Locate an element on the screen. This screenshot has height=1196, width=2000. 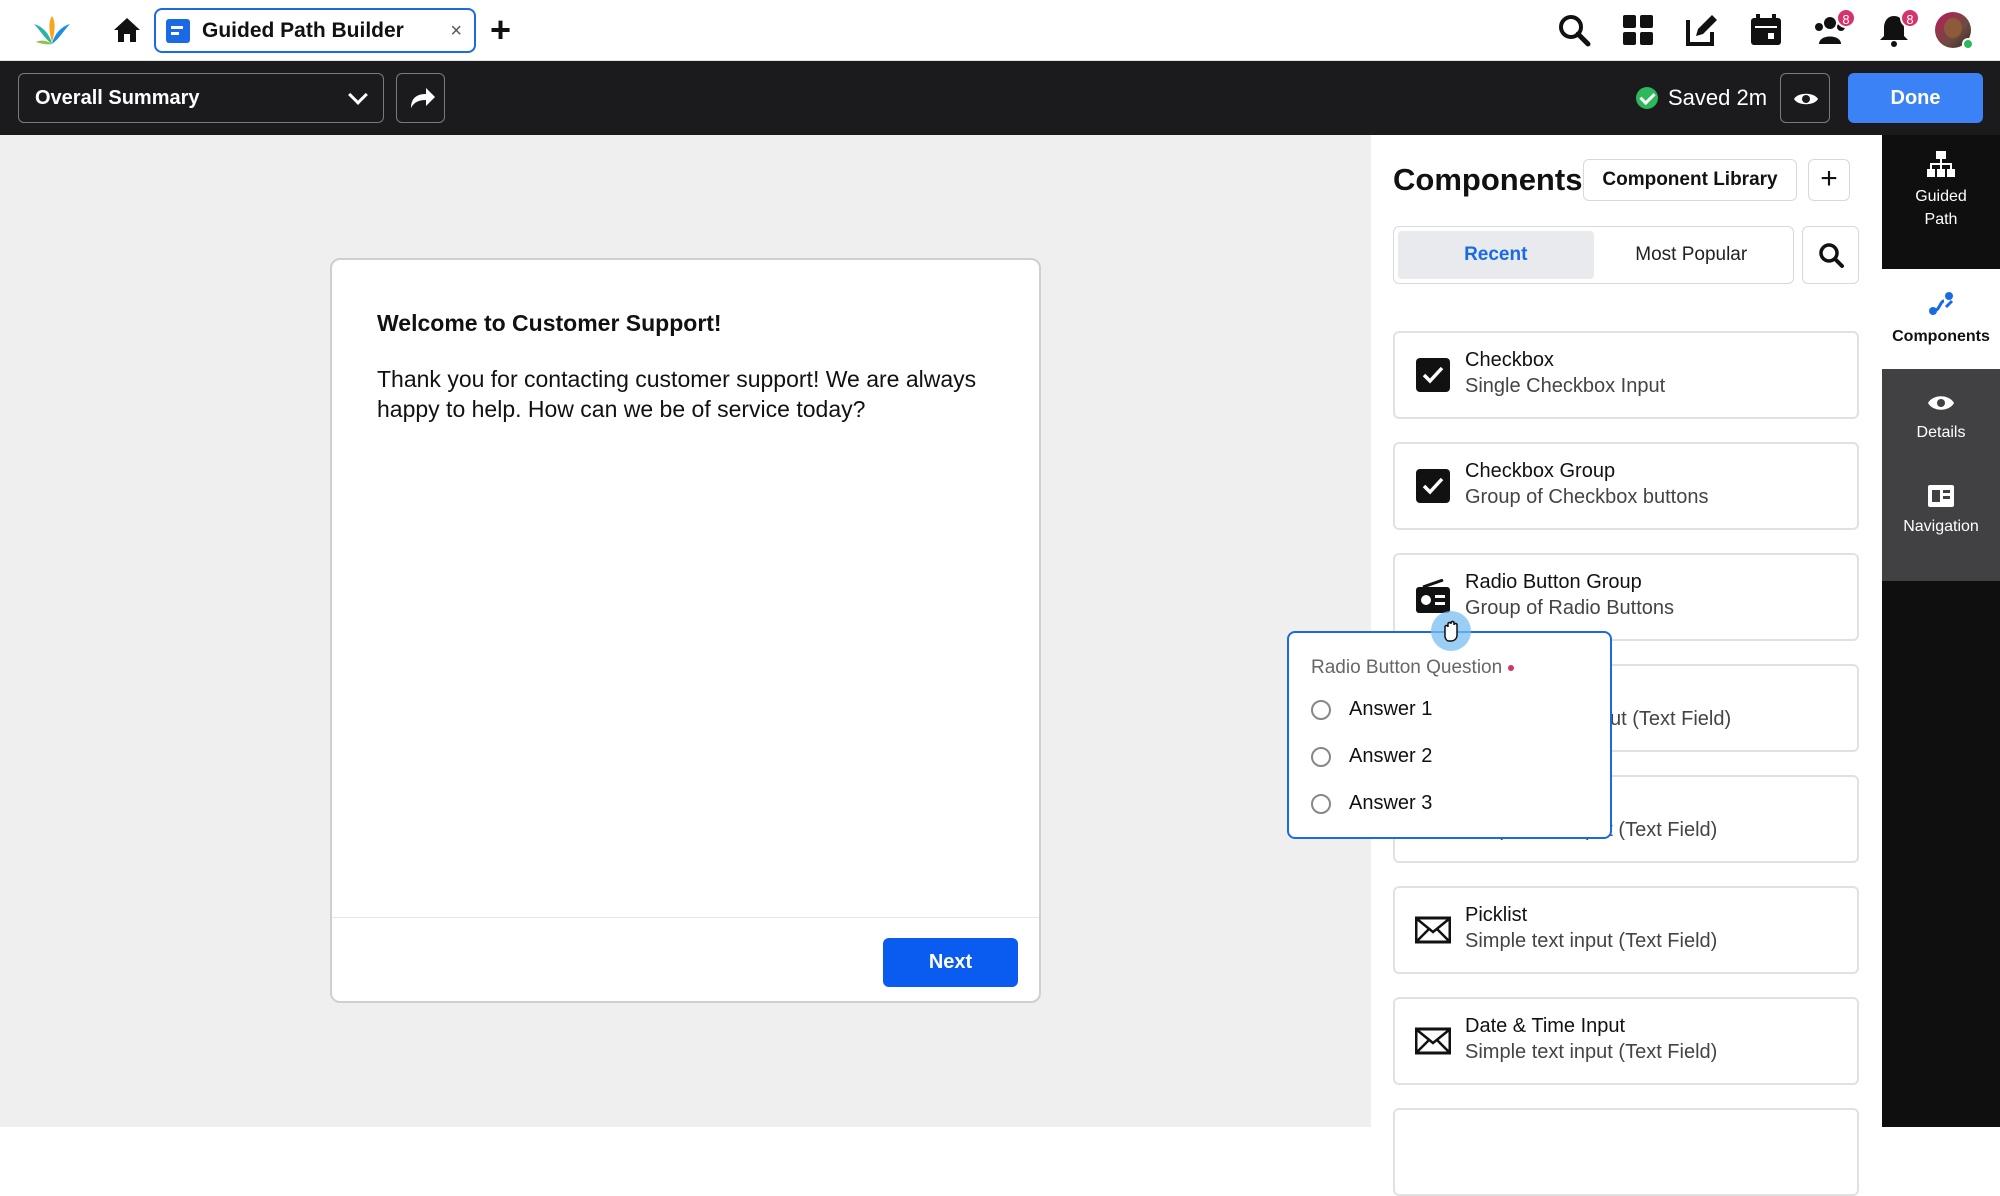
preview-button is located at coordinates (1805, 98).